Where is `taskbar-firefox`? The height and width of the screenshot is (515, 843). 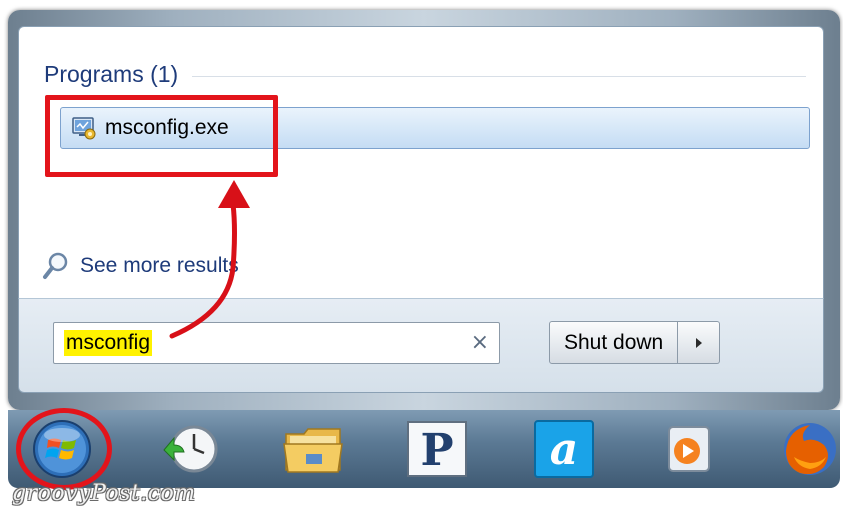
taskbar-firefox is located at coordinates (810, 449).